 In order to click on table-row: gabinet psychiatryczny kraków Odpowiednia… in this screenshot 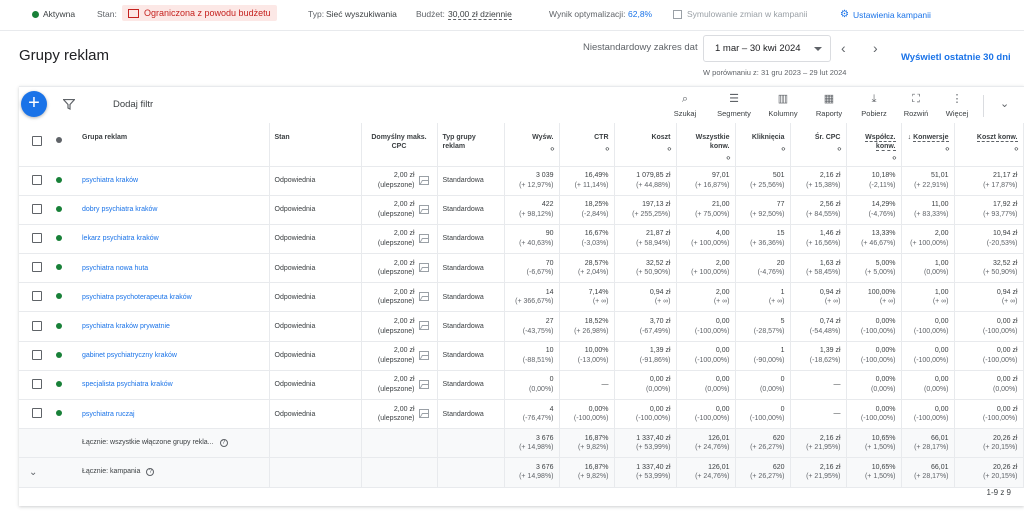, I will do `click(521, 356)`.